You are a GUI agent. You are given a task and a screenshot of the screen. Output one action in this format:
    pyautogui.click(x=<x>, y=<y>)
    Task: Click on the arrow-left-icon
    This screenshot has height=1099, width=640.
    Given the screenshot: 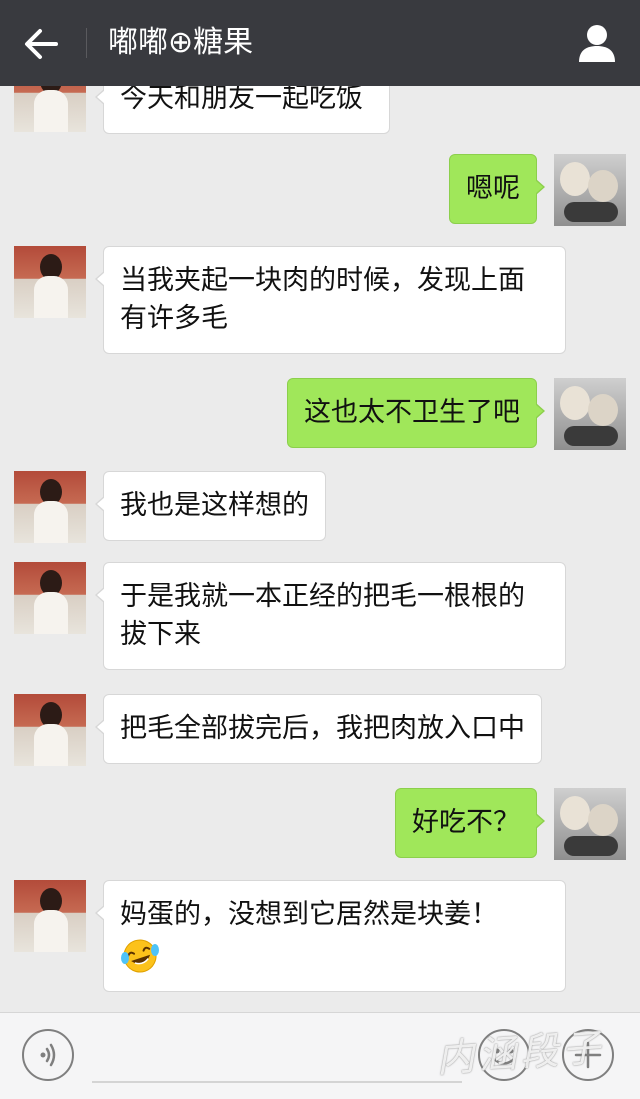 What is the action you would take?
    pyautogui.click(x=41, y=44)
    